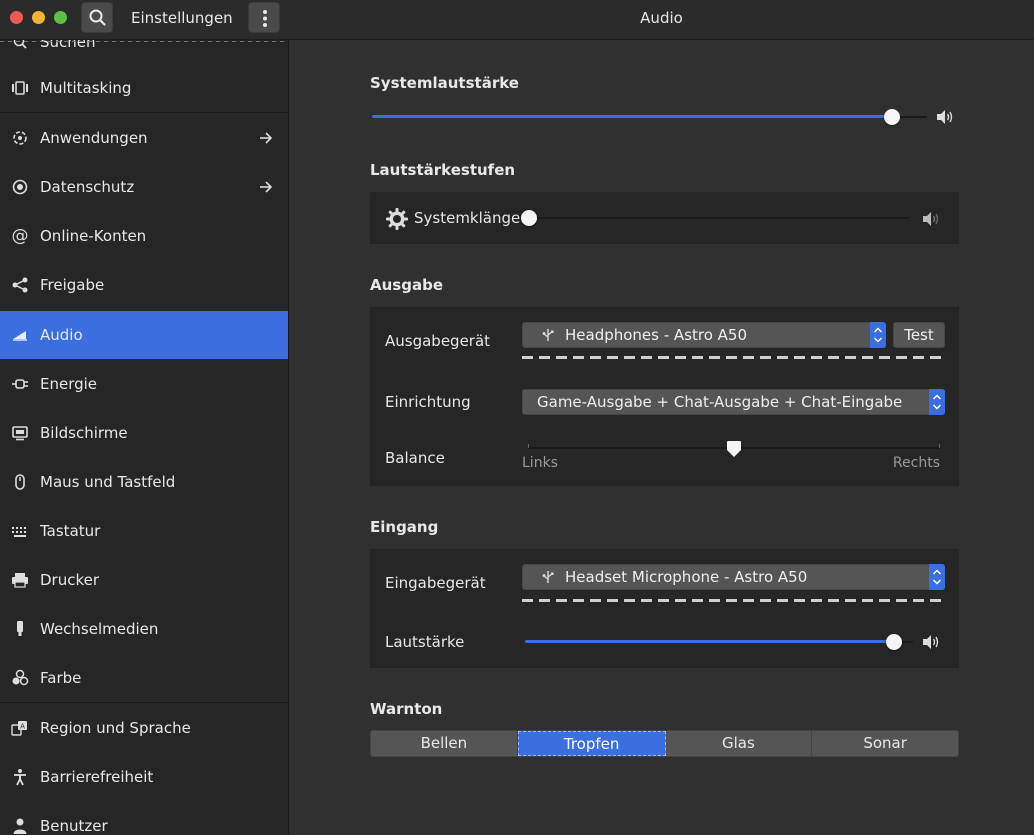  Describe the element at coordinates (739, 743) in the screenshot. I see `alert-option-glas: Glas` at that location.